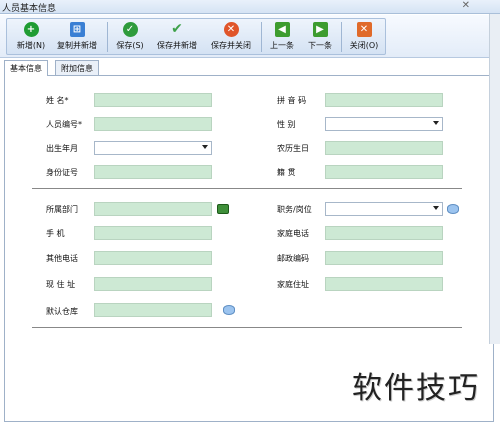  What do you see at coordinates (153, 148) in the screenshot?
I see `birth-select` at bounding box center [153, 148].